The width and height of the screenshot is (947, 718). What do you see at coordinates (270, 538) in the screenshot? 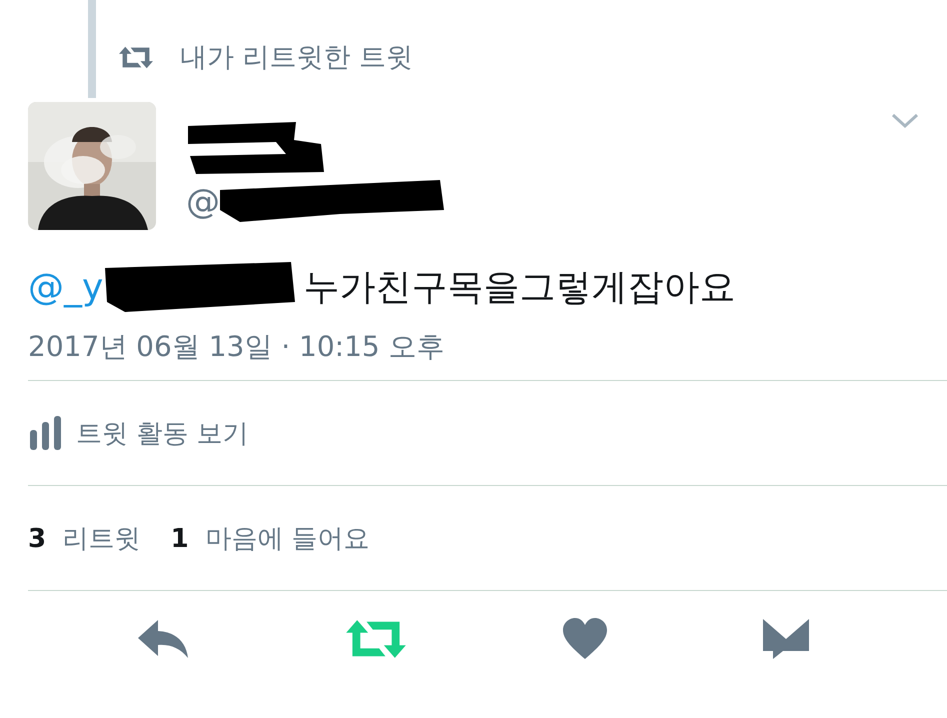
I see `stat-count: 1 마음에 들어요` at bounding box center [270, 538].